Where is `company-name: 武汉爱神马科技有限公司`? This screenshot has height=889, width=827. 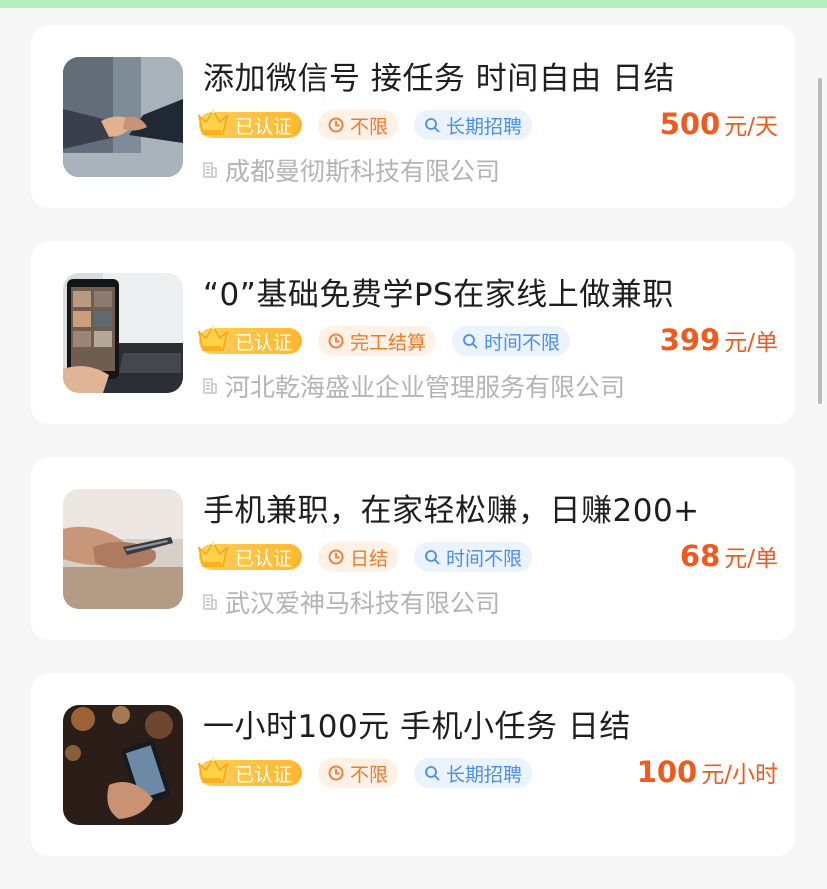
company-name: 武汉爱神马科技有限公司 is located at coordinates (363, 603).